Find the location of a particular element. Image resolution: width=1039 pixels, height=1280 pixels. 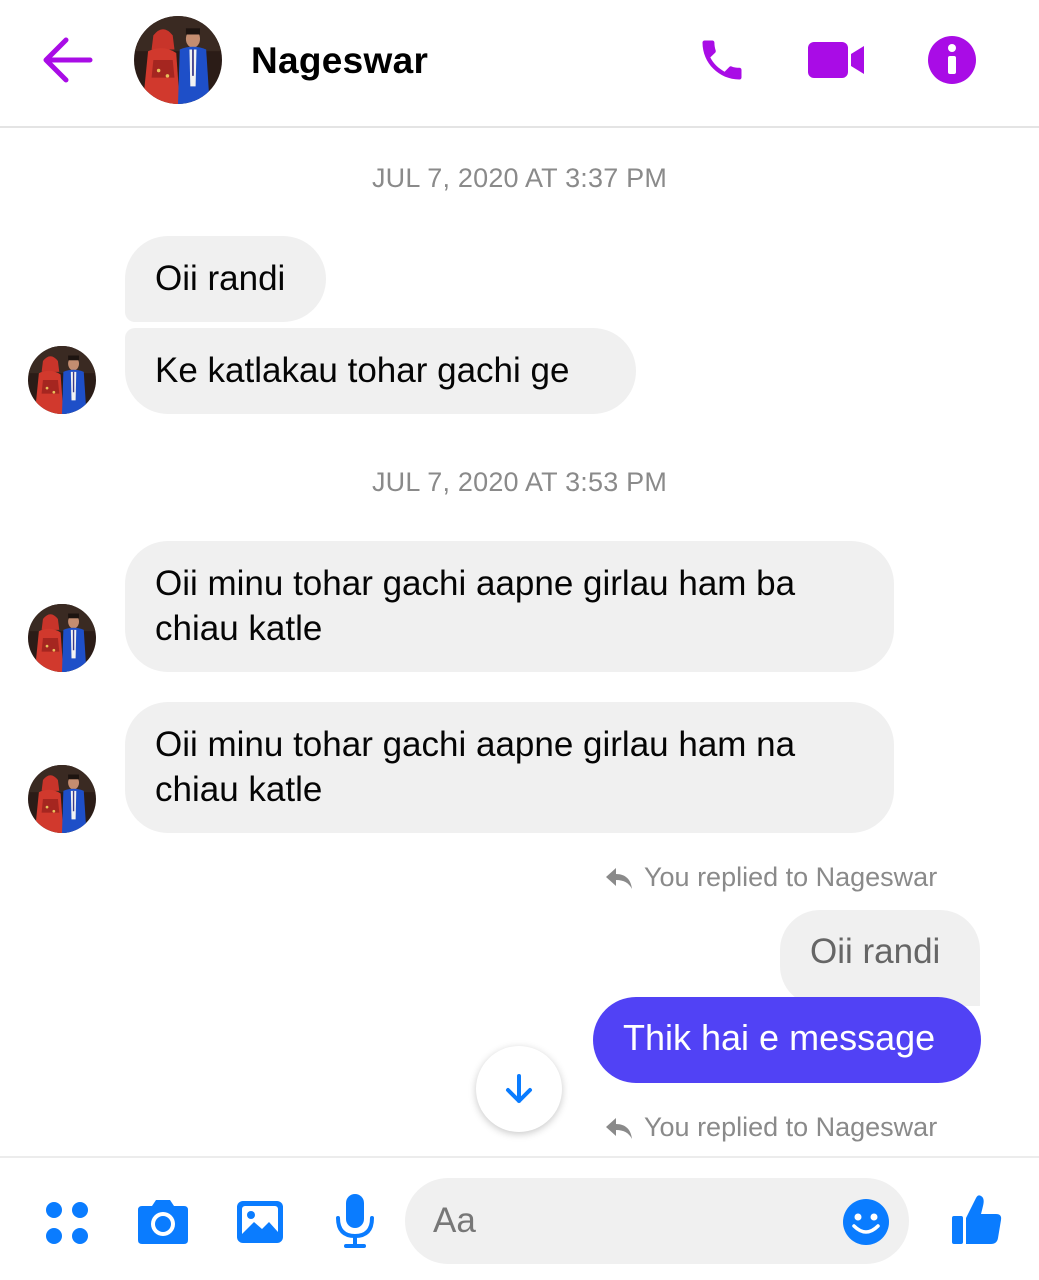

back-arrow-icon is located at coordinates (68, 60).